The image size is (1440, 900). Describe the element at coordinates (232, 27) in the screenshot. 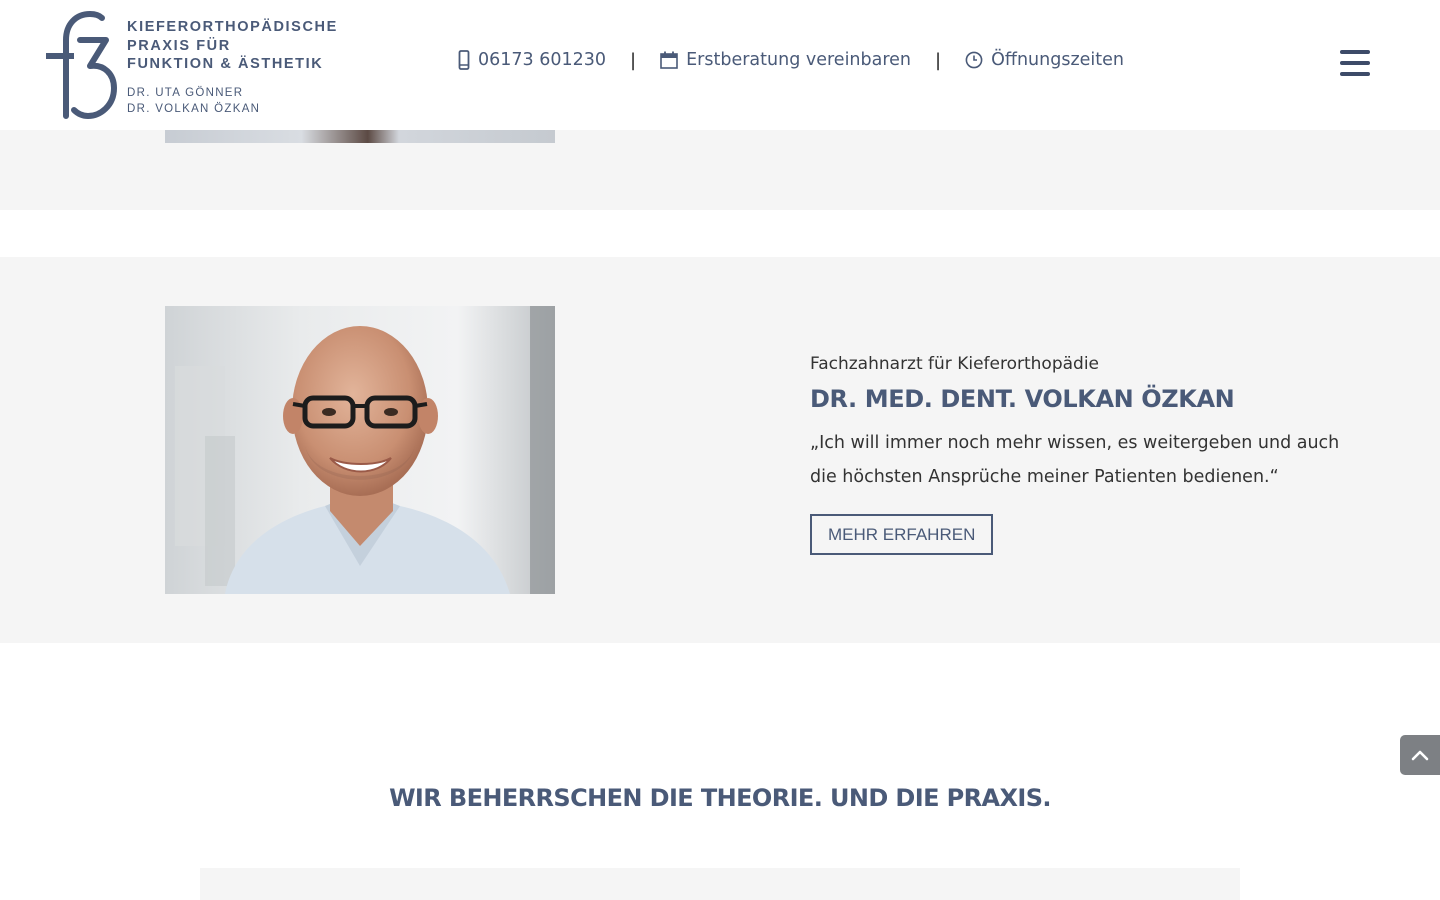

I see `logo-name-line-1: KIEFERORTHOPÄDISCHE` at that location.